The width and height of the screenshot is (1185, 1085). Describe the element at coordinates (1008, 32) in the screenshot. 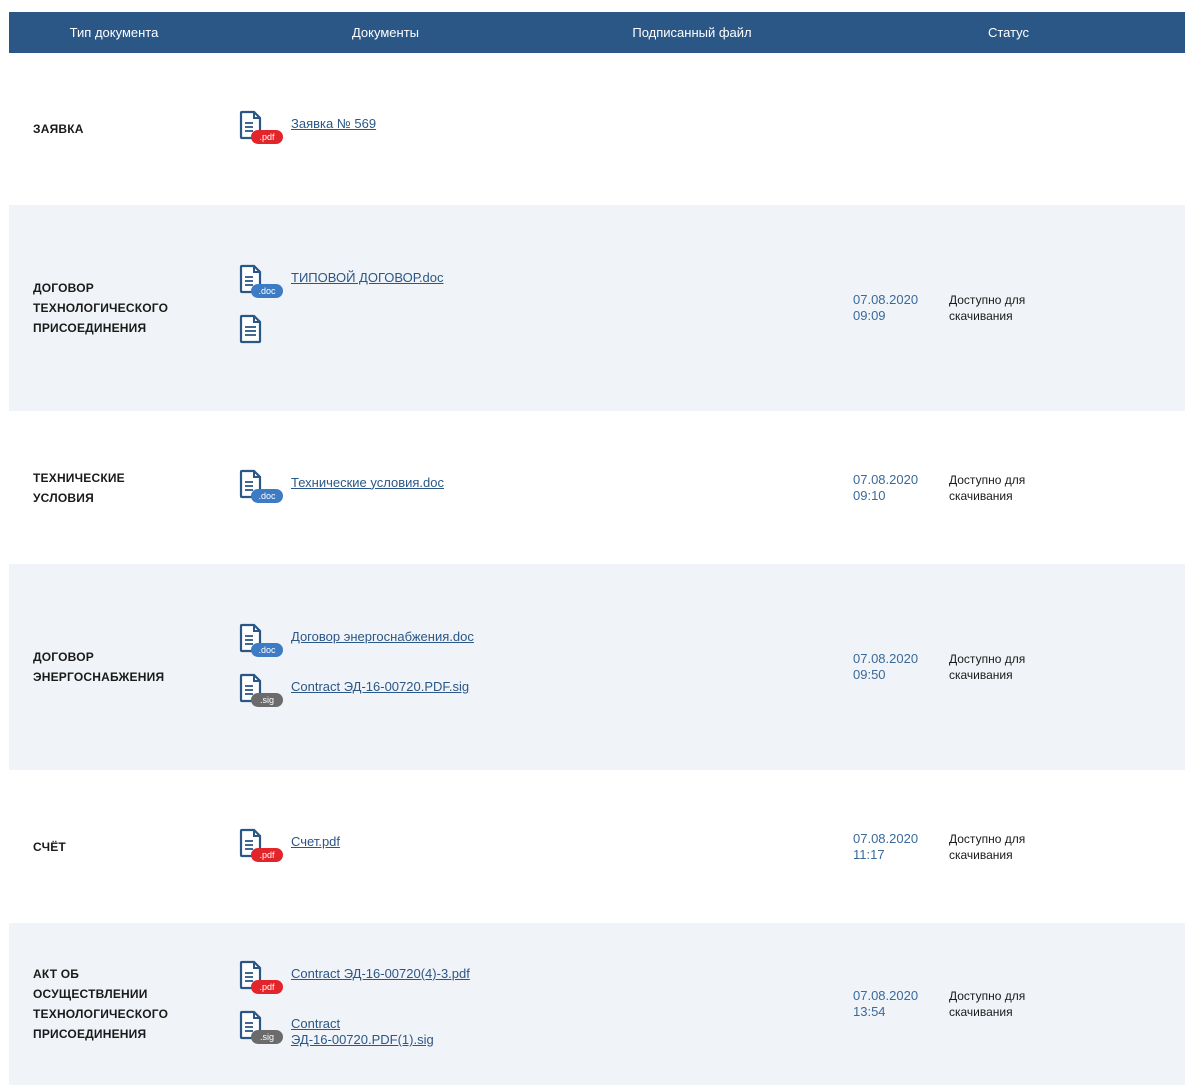

I see `header-status: Статус` at that location.